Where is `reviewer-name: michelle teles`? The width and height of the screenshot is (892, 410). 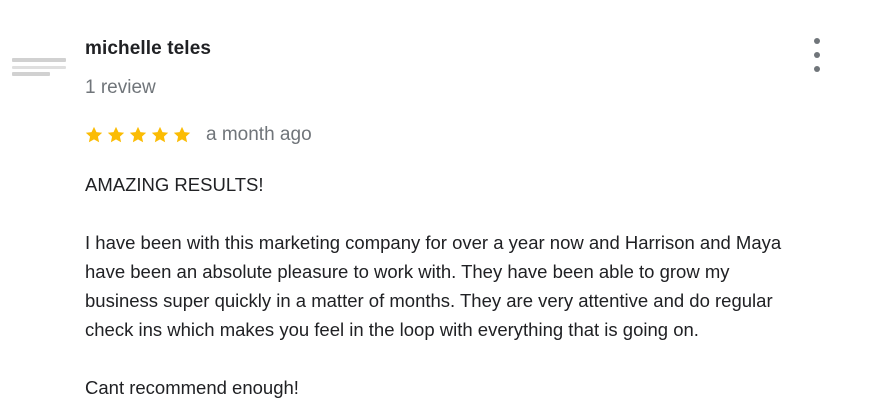
reviewer-name: michelle teles is located at coordinates (148, 49).